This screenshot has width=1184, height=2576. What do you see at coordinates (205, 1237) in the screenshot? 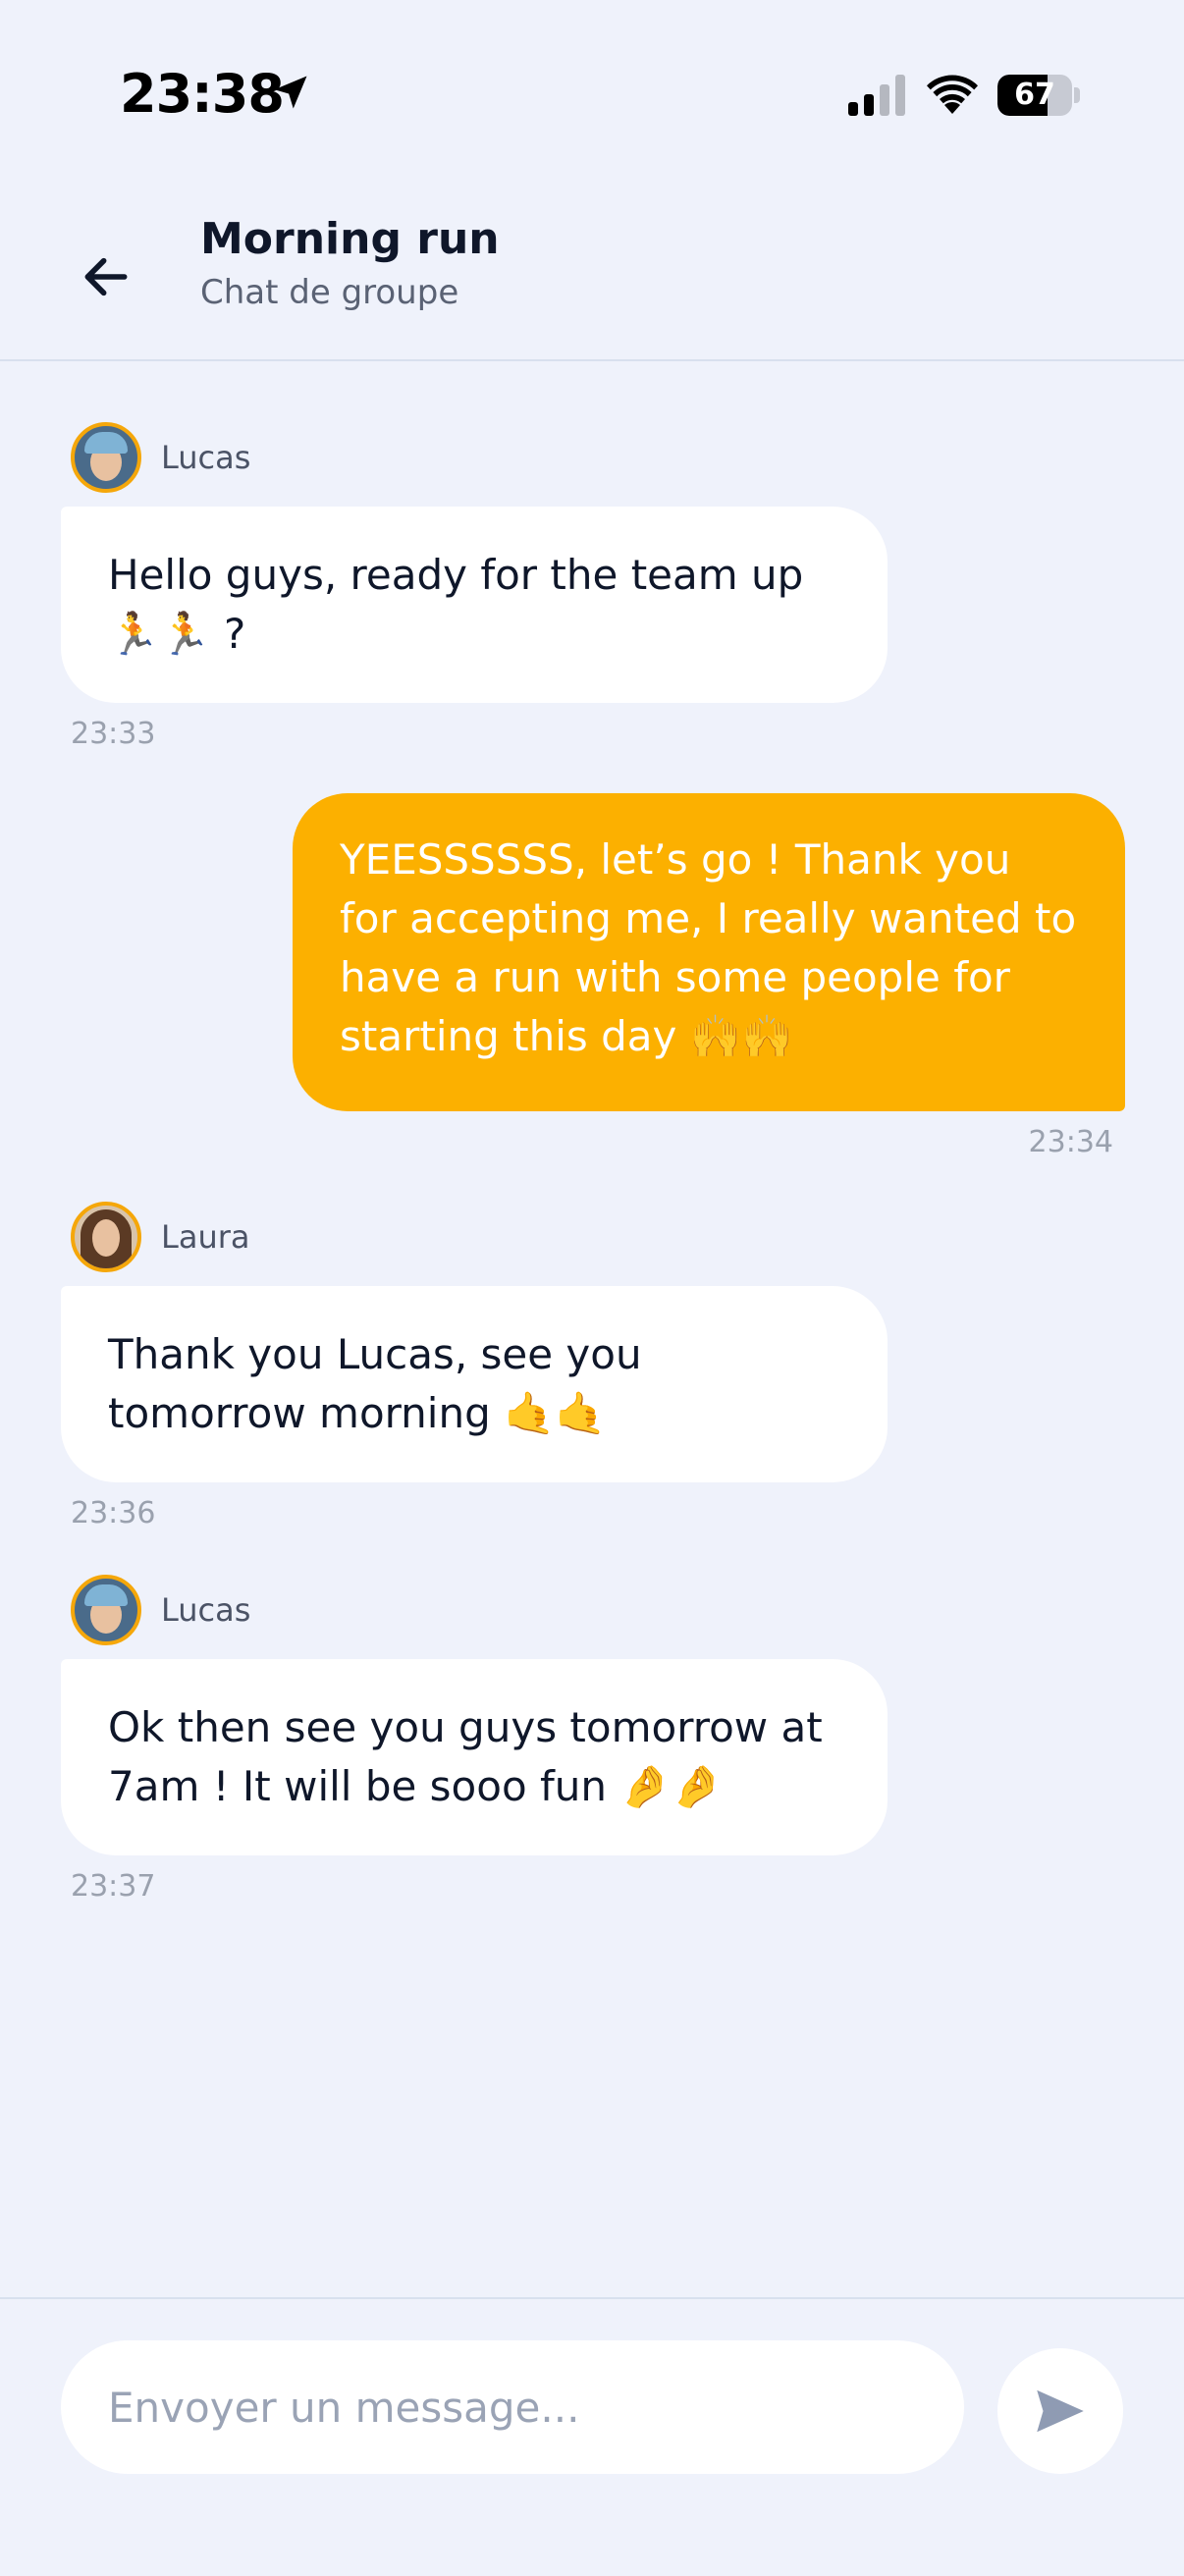
I see `sender-name: Laura` at bounding box center [205, 1237].